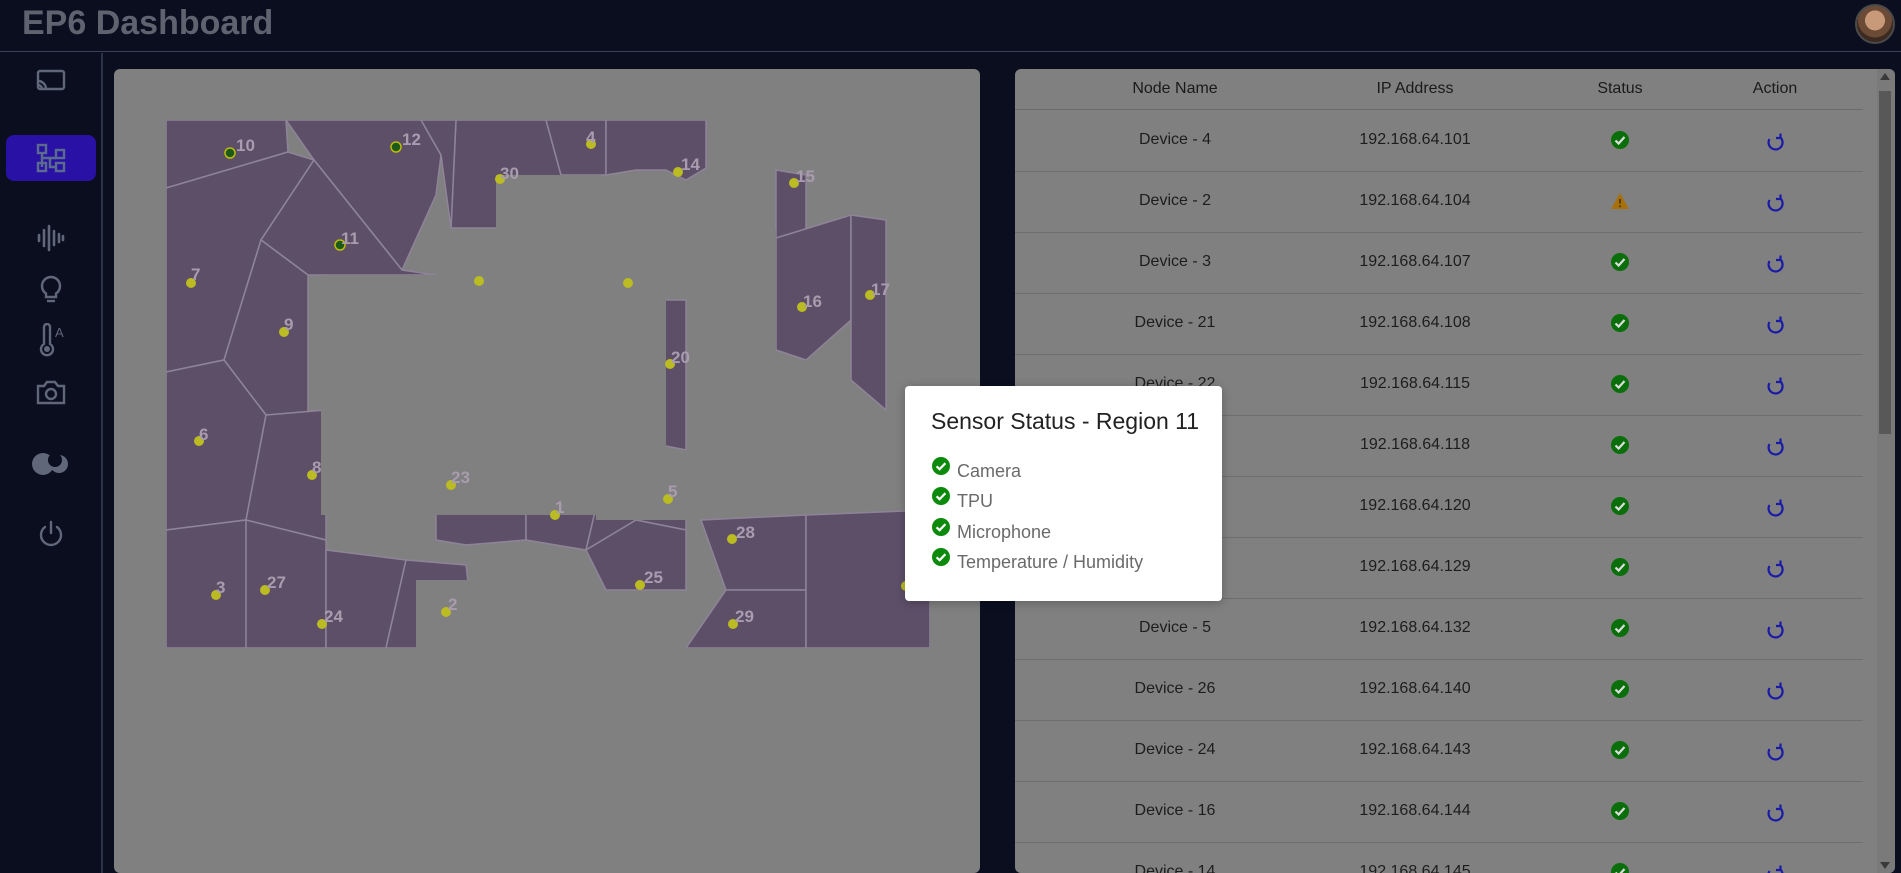 Image resolution: width=1901 pixels, height=873 pixels. I want to click on node-name-cell: Device - 3, so click(1175, 261).